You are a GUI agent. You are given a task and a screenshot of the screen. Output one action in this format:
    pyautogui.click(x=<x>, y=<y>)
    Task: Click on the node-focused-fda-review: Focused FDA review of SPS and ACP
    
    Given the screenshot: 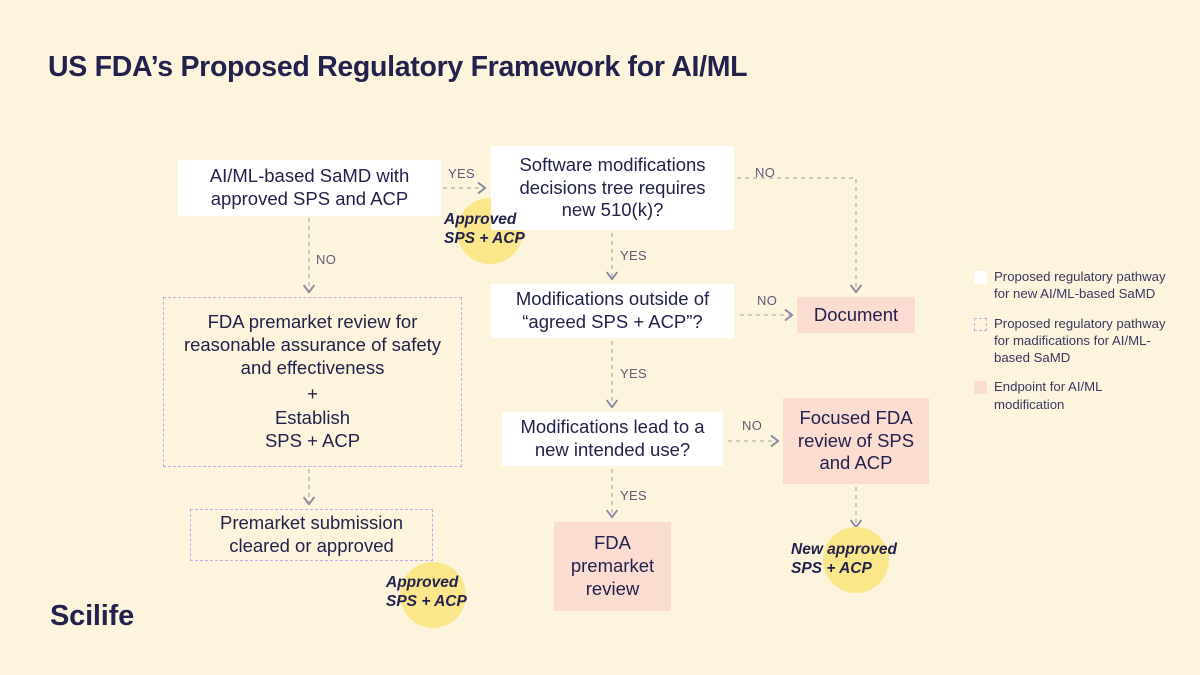 What is the action you would take?
    pyautogui.click(x=856, y=441)
    